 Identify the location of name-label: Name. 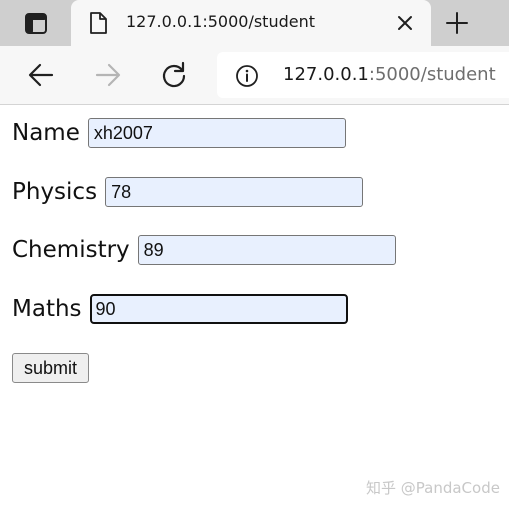
(46, 133).